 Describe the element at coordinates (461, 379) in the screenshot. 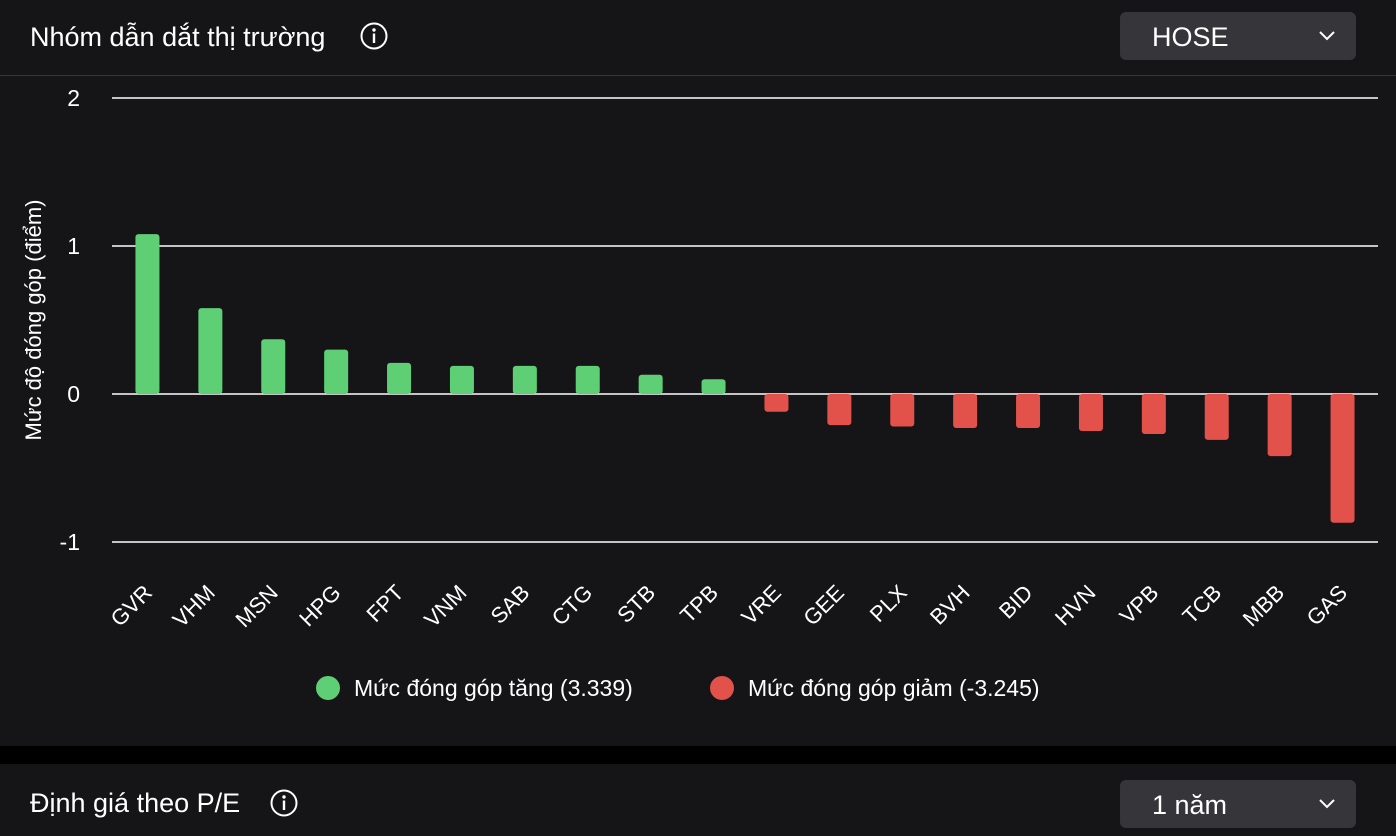

I see `bar-vnm` at that location.